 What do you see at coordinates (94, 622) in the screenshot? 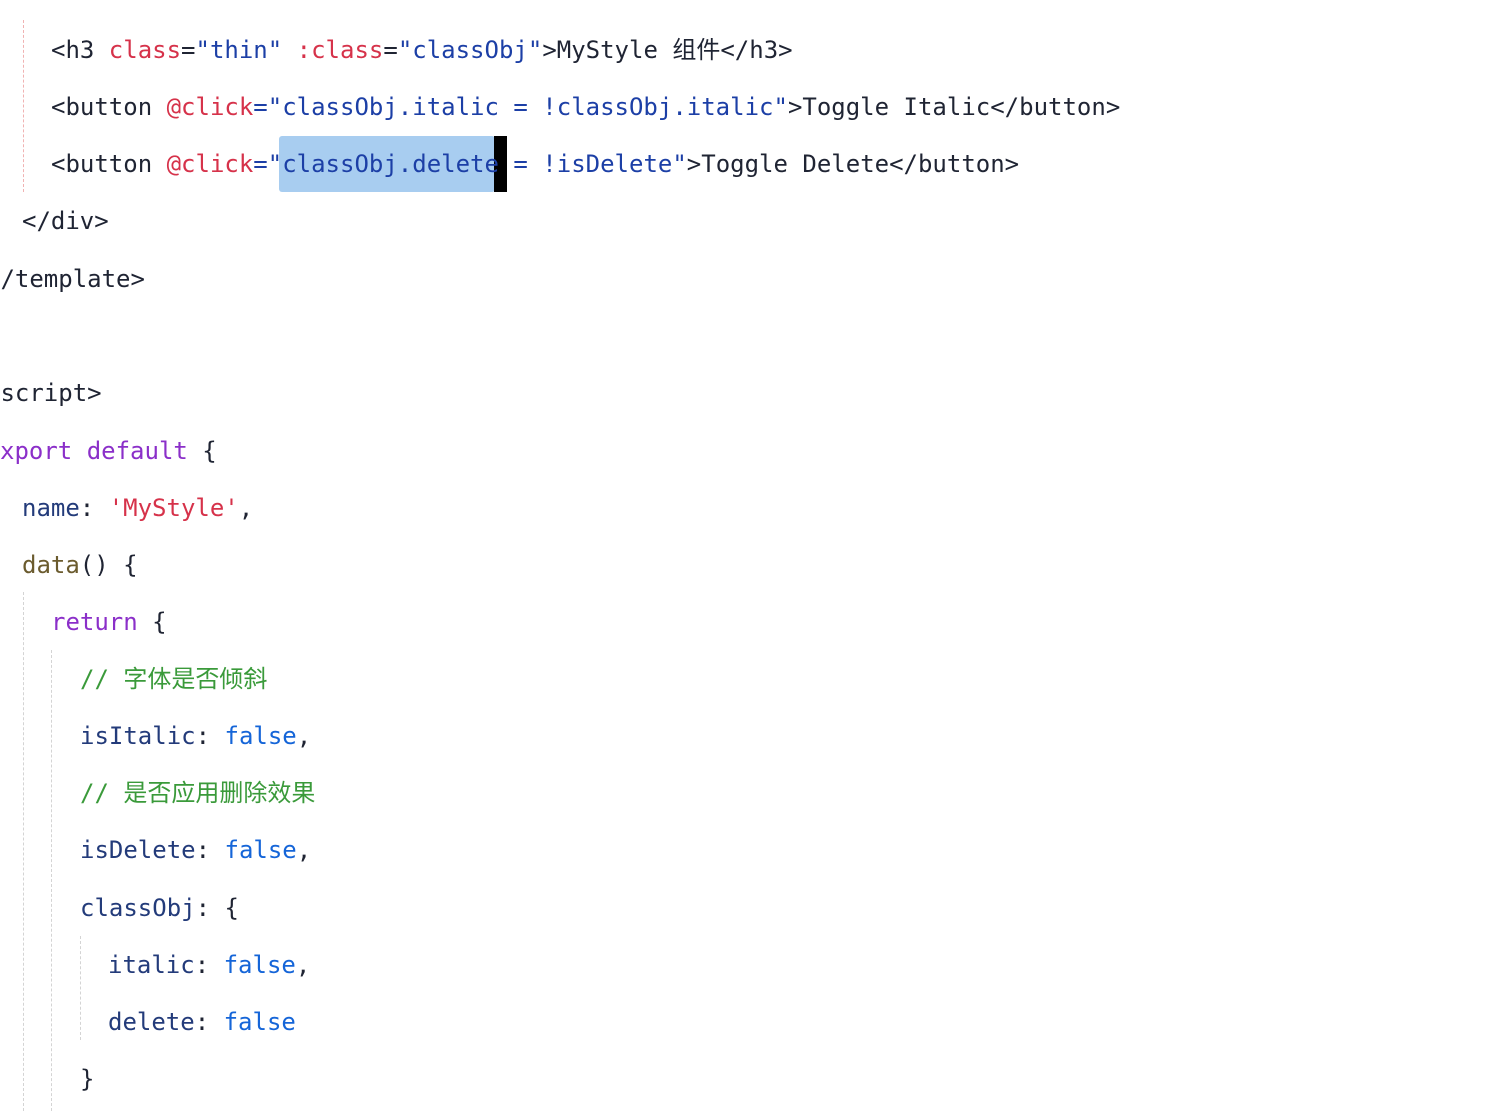
I see `code-token-keyword: return` at bounding box center [94, 622].